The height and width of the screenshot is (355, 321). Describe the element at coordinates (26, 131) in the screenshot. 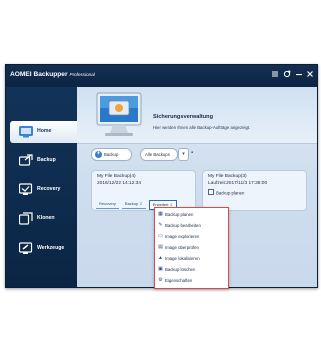

I see `home-icon` at that location.